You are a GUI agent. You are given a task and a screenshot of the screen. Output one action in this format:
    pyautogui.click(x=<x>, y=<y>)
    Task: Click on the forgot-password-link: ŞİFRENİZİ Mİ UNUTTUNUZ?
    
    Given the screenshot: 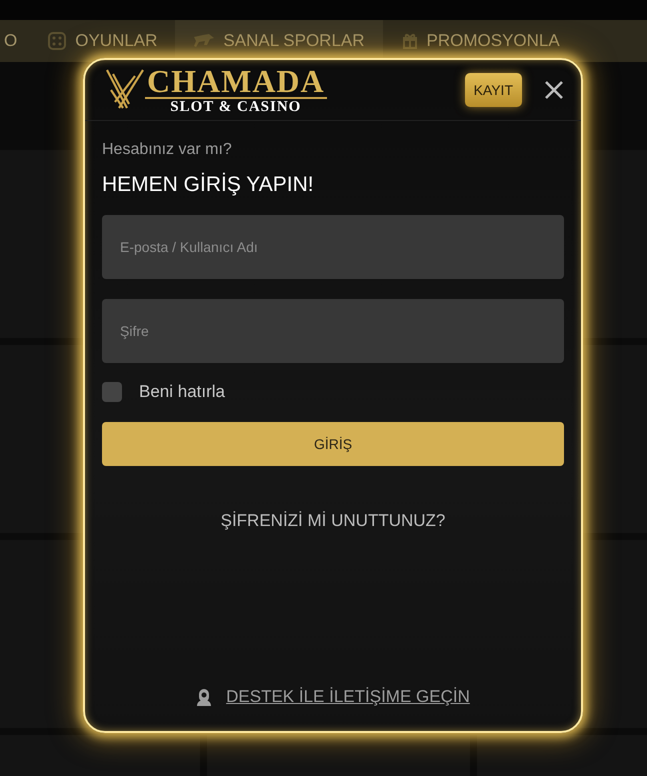 What is the action you would take?
    pyautogui.click(x=333, y=521)
    